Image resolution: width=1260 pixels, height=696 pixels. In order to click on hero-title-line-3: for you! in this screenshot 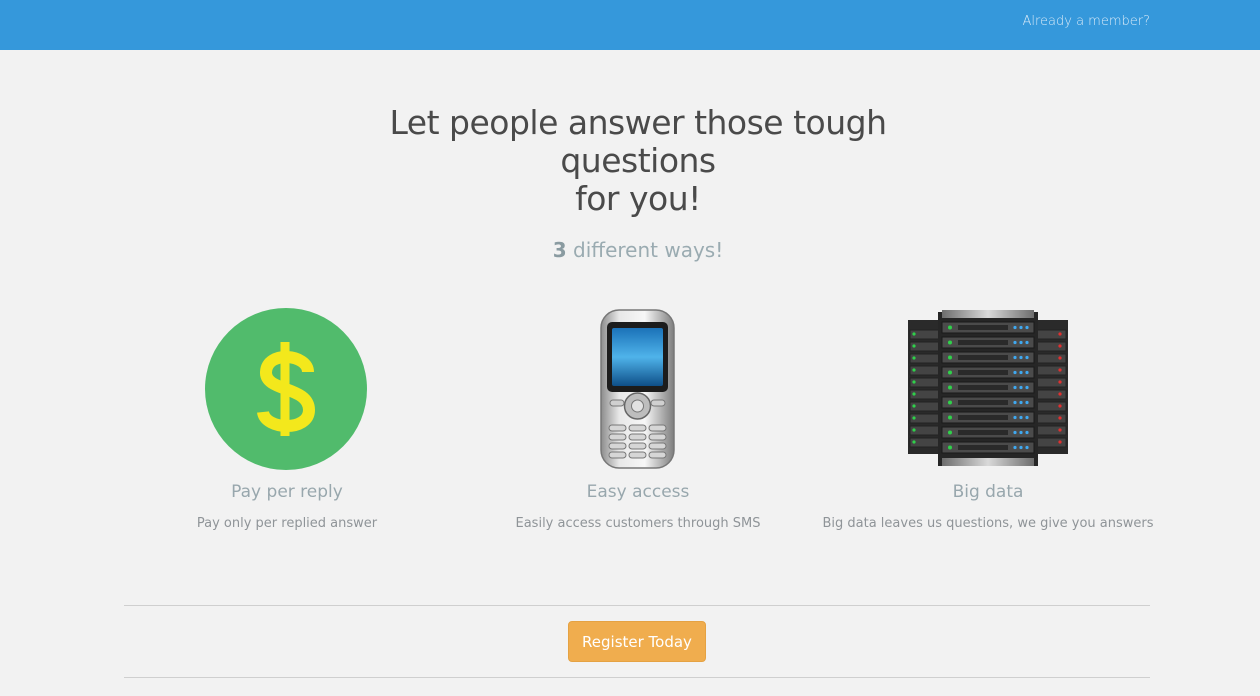, I will do `click(638, 198)`.